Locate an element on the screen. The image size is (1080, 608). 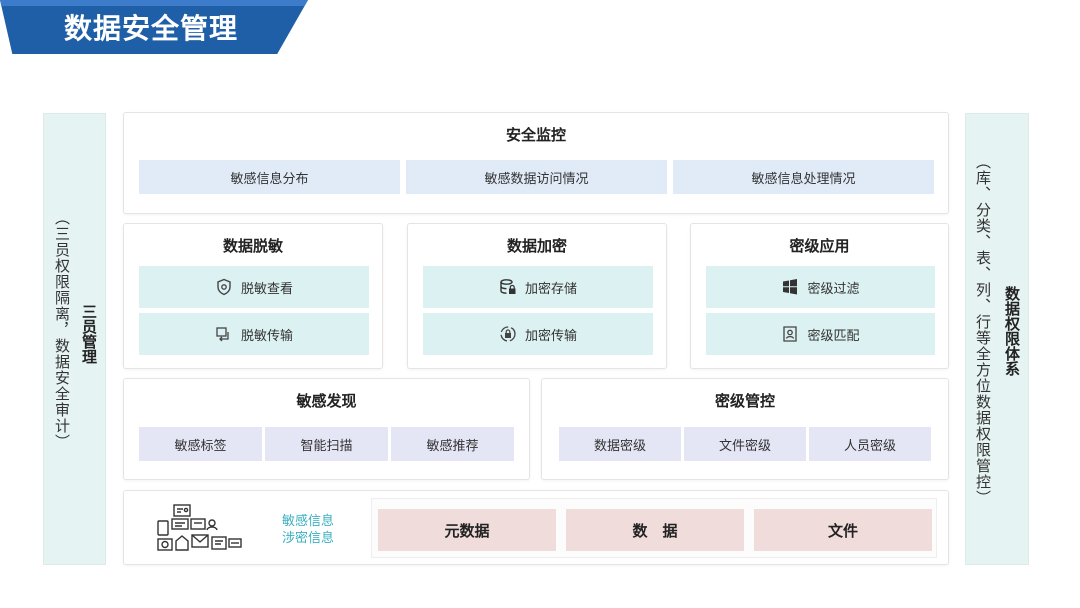
classification-filter-label: 密级过滤 is located at coordinates (833, 289).